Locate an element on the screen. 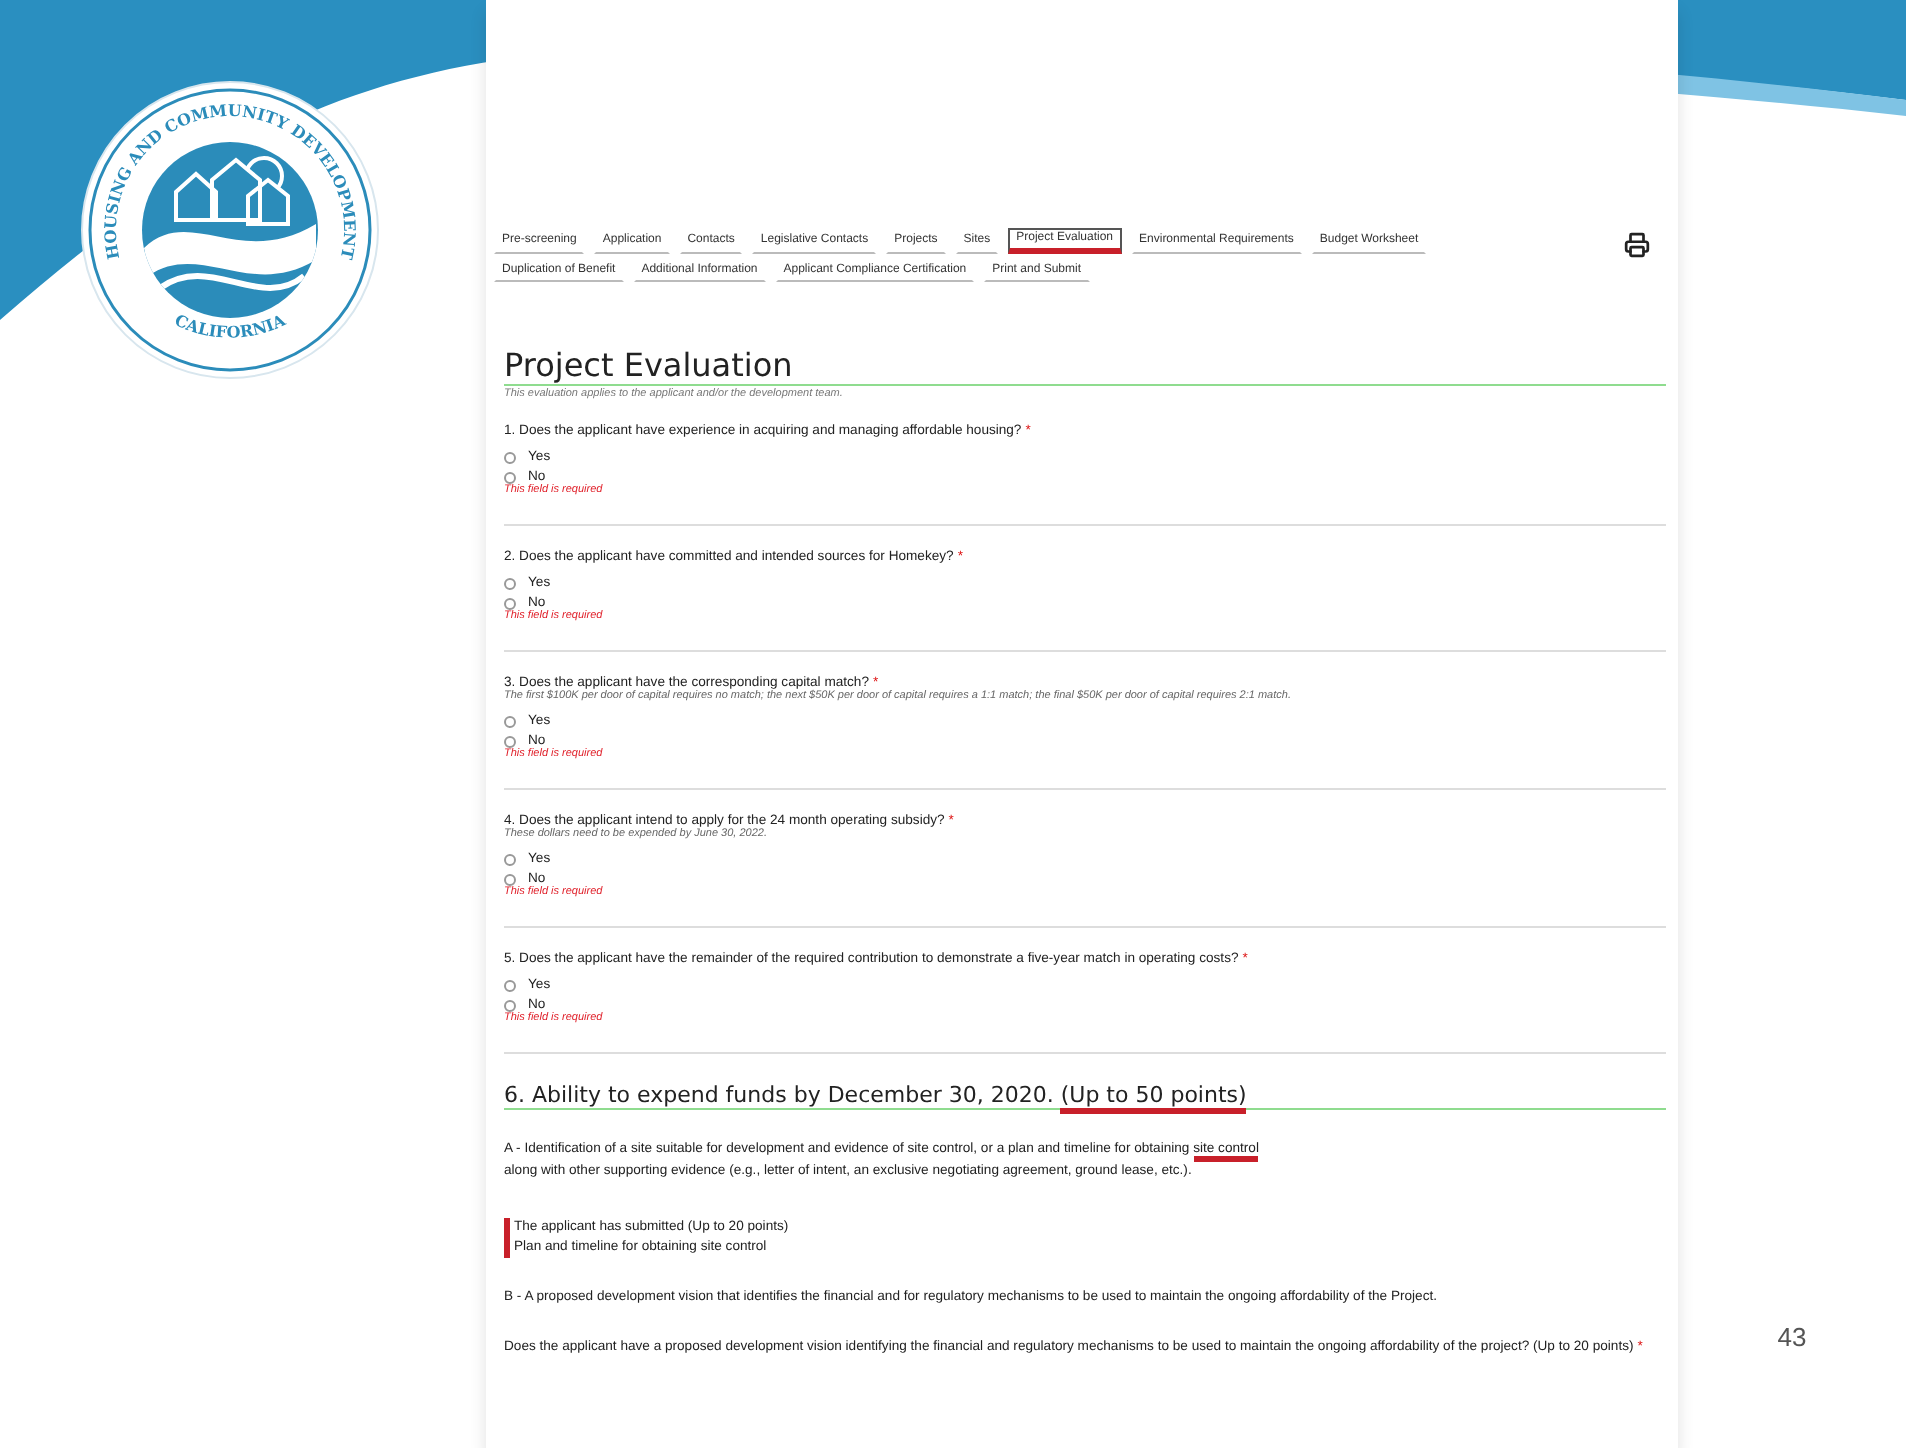  slide-number: 43 is located at coordinates (1792, 1337).